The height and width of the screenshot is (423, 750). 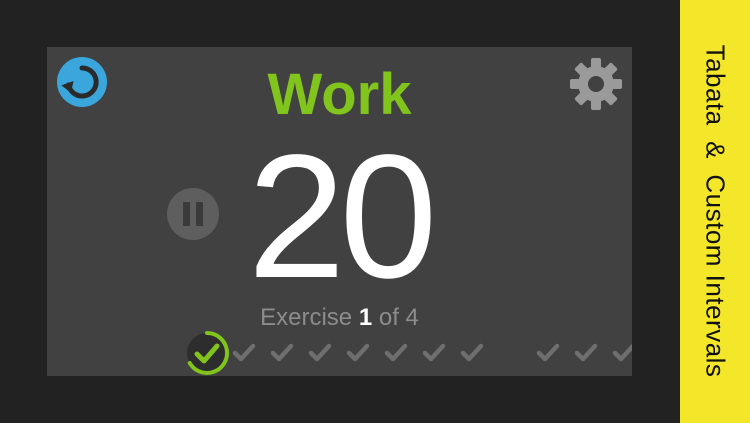 I want to click on pause-button, so click(x=193, y=214).